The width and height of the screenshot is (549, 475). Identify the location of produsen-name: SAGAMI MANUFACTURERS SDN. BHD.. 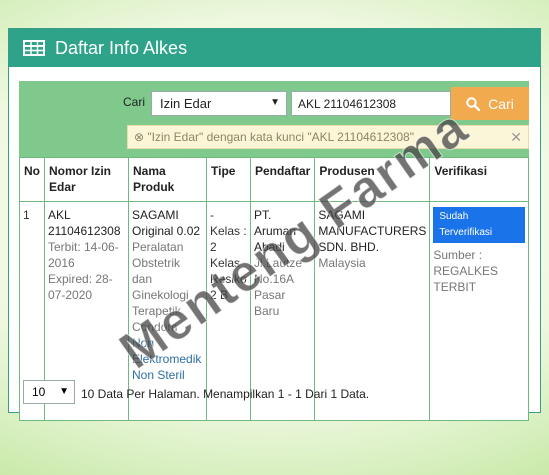
(372, 231).